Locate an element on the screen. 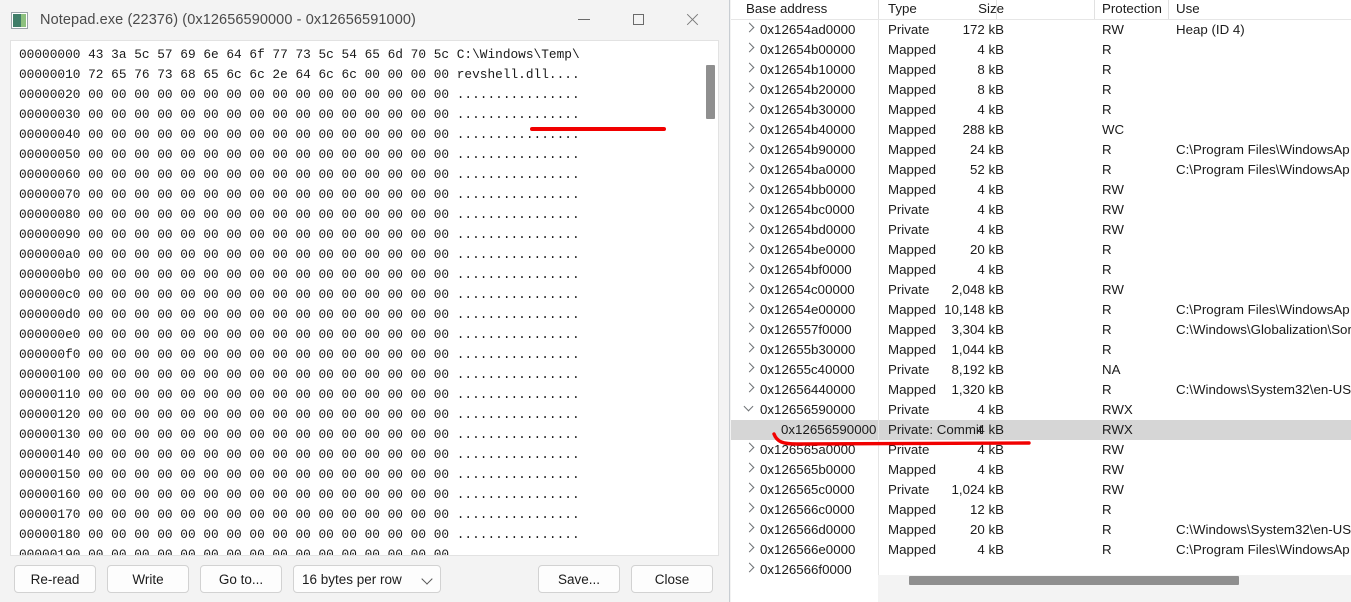 This screenshot has height=602, width=1351. table-row: 0x12655b30000 Mapped 1,044 kB R is located at coordinates (1041, 350).